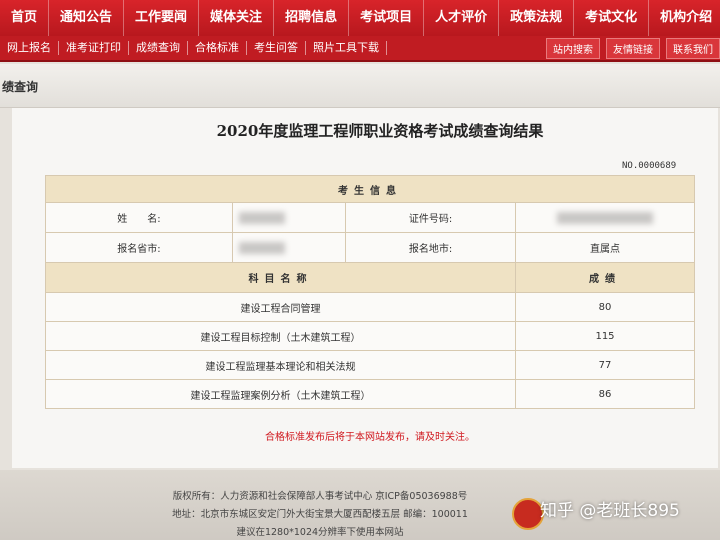 This screenshot has width=720, height=540. I want to click on subject-name: 建设工程合同管理, so click(280, 307).